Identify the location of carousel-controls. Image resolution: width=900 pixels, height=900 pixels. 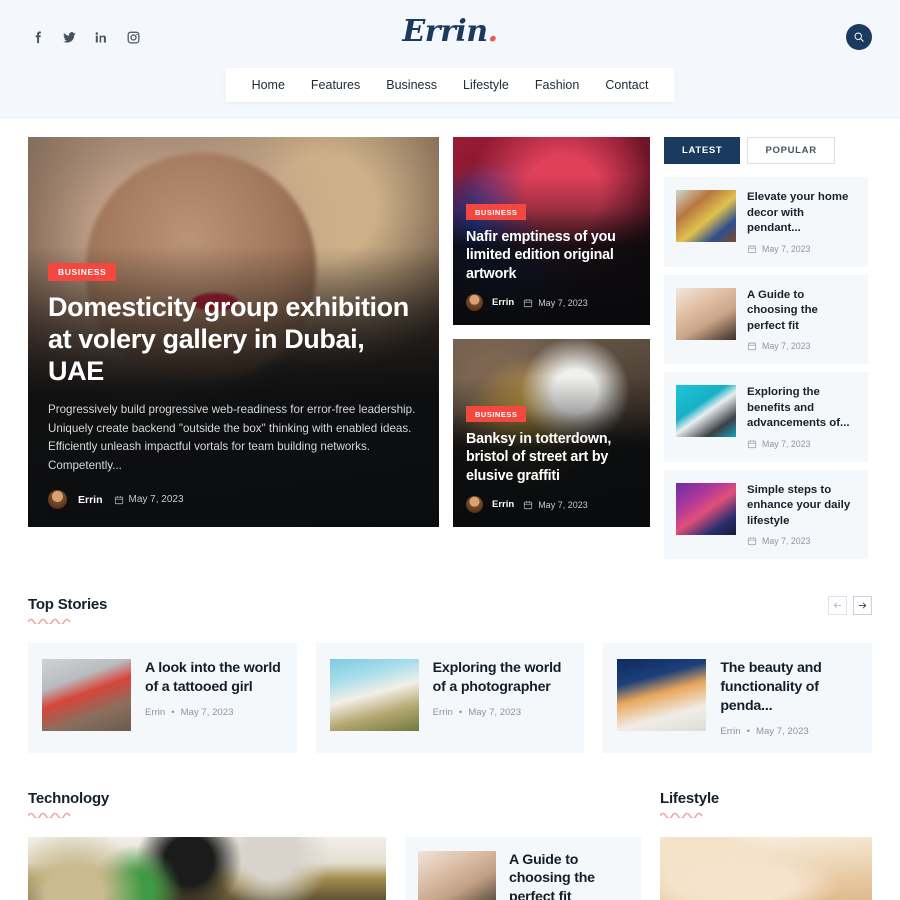
(850, 605).